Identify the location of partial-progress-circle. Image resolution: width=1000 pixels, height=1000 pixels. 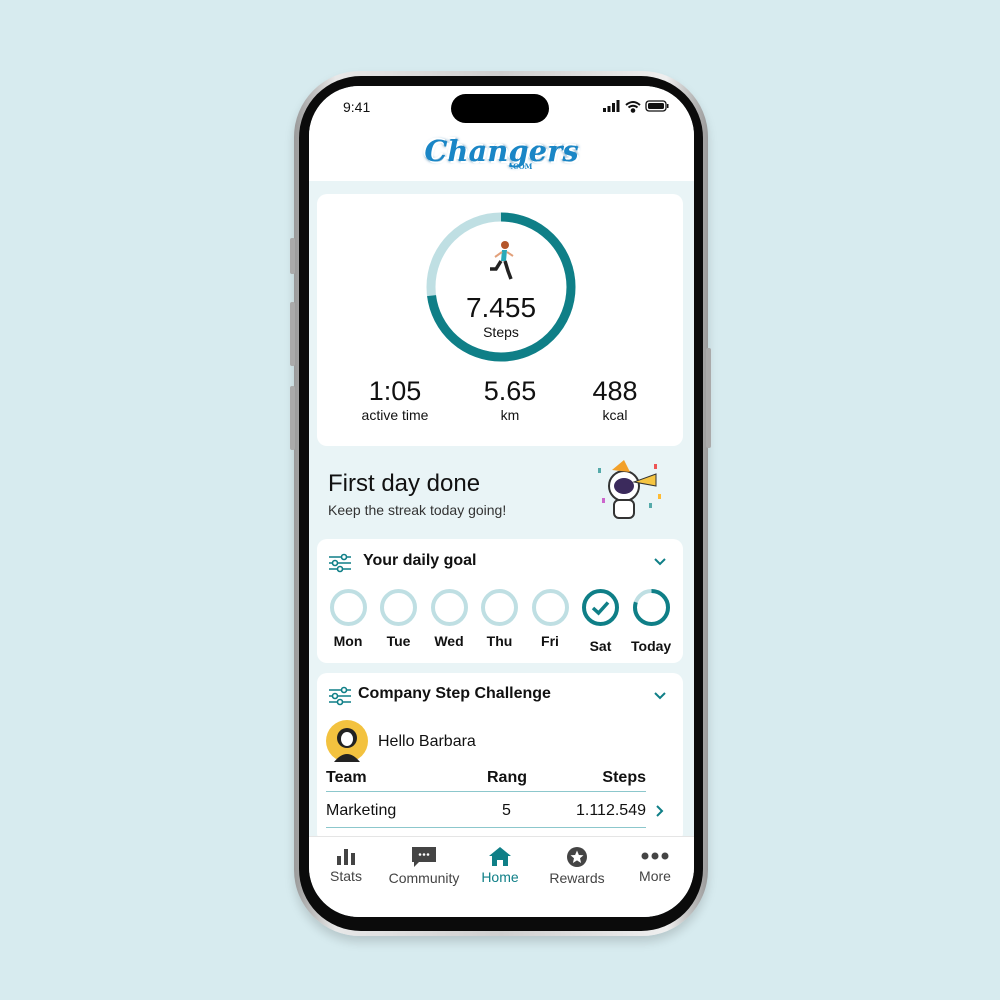
(651, 607).